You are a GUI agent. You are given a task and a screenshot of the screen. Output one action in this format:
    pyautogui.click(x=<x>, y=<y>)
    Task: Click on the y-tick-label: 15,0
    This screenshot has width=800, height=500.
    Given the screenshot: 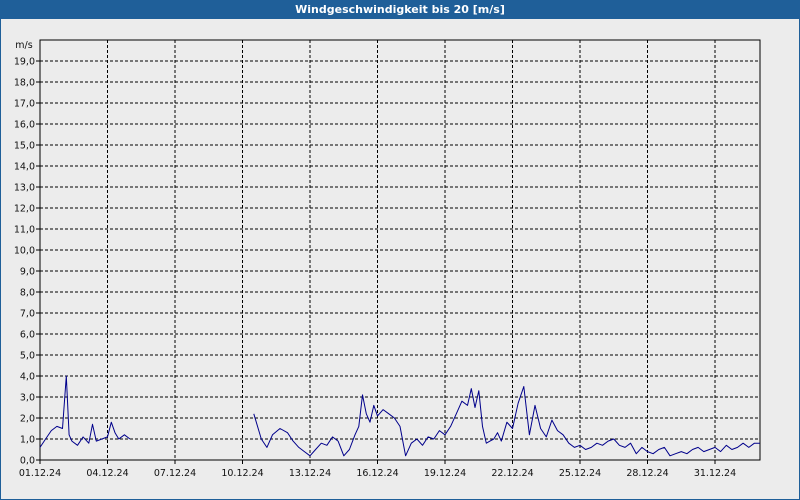 What is the action you would take?
    pyautogui.click(x=24, y=146)
    